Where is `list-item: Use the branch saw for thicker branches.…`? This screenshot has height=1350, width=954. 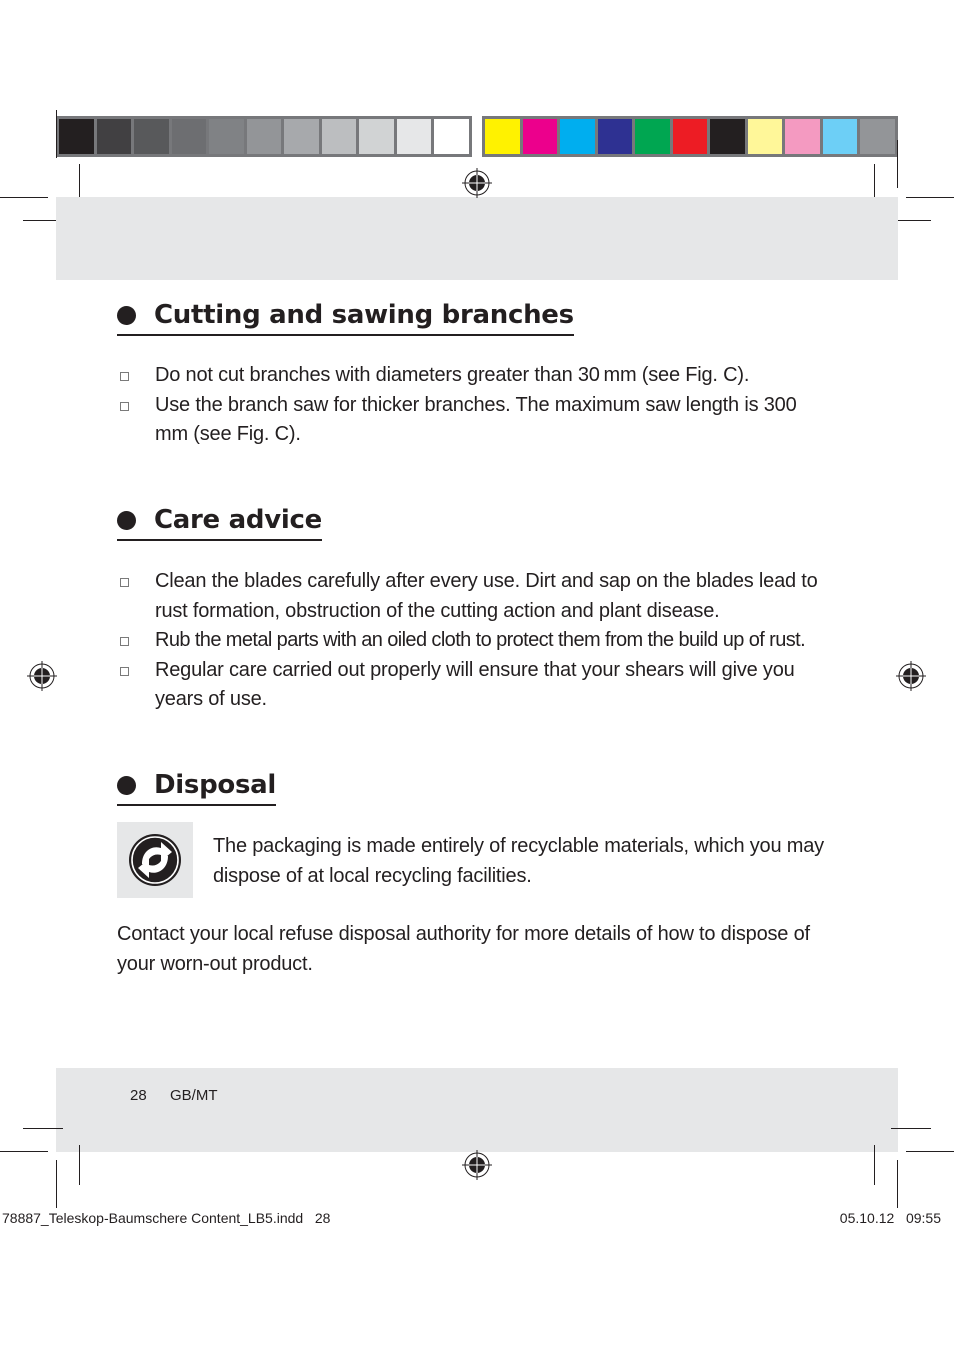 list-item: Use the branch saw for thicker branches.… is located at coordinates (468, 420).